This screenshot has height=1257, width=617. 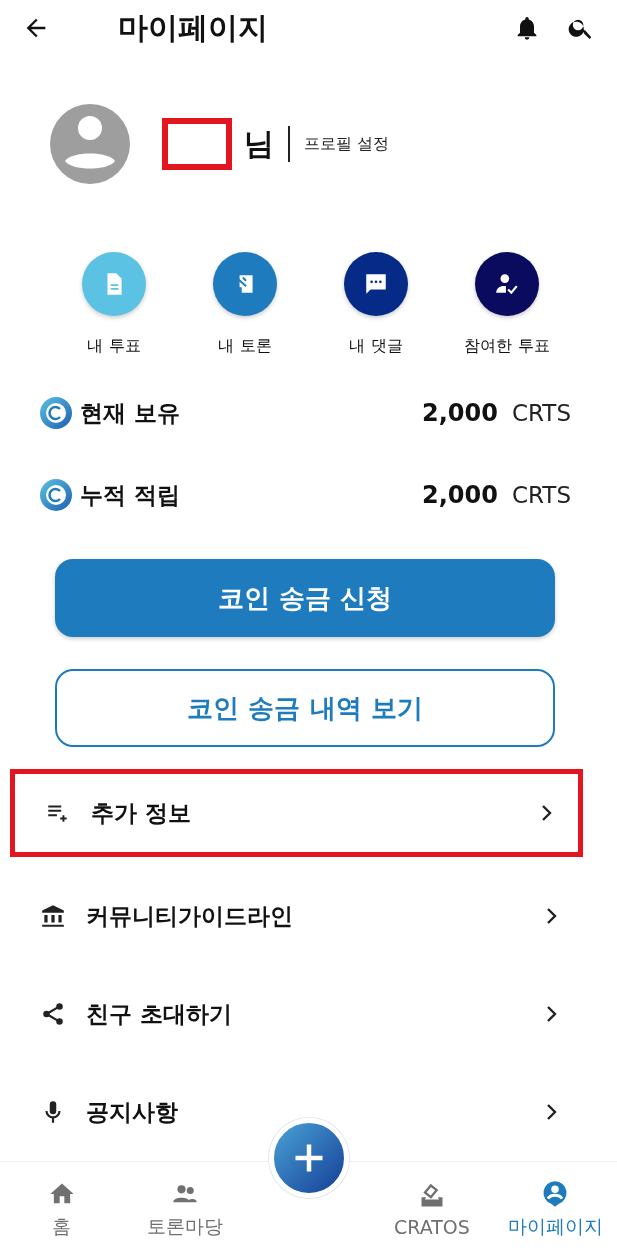 What do you see at coordinates (555, 1209) in the screenshot?
I see `nav-tab: 마이페이지` at bounding box center [555, 1209].